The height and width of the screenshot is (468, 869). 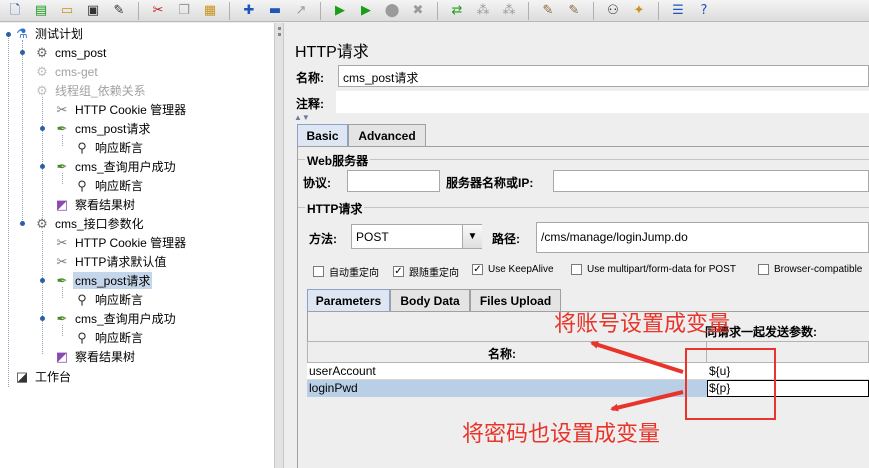 I want to click on arrow-to-account, so click(x=637, y=357).